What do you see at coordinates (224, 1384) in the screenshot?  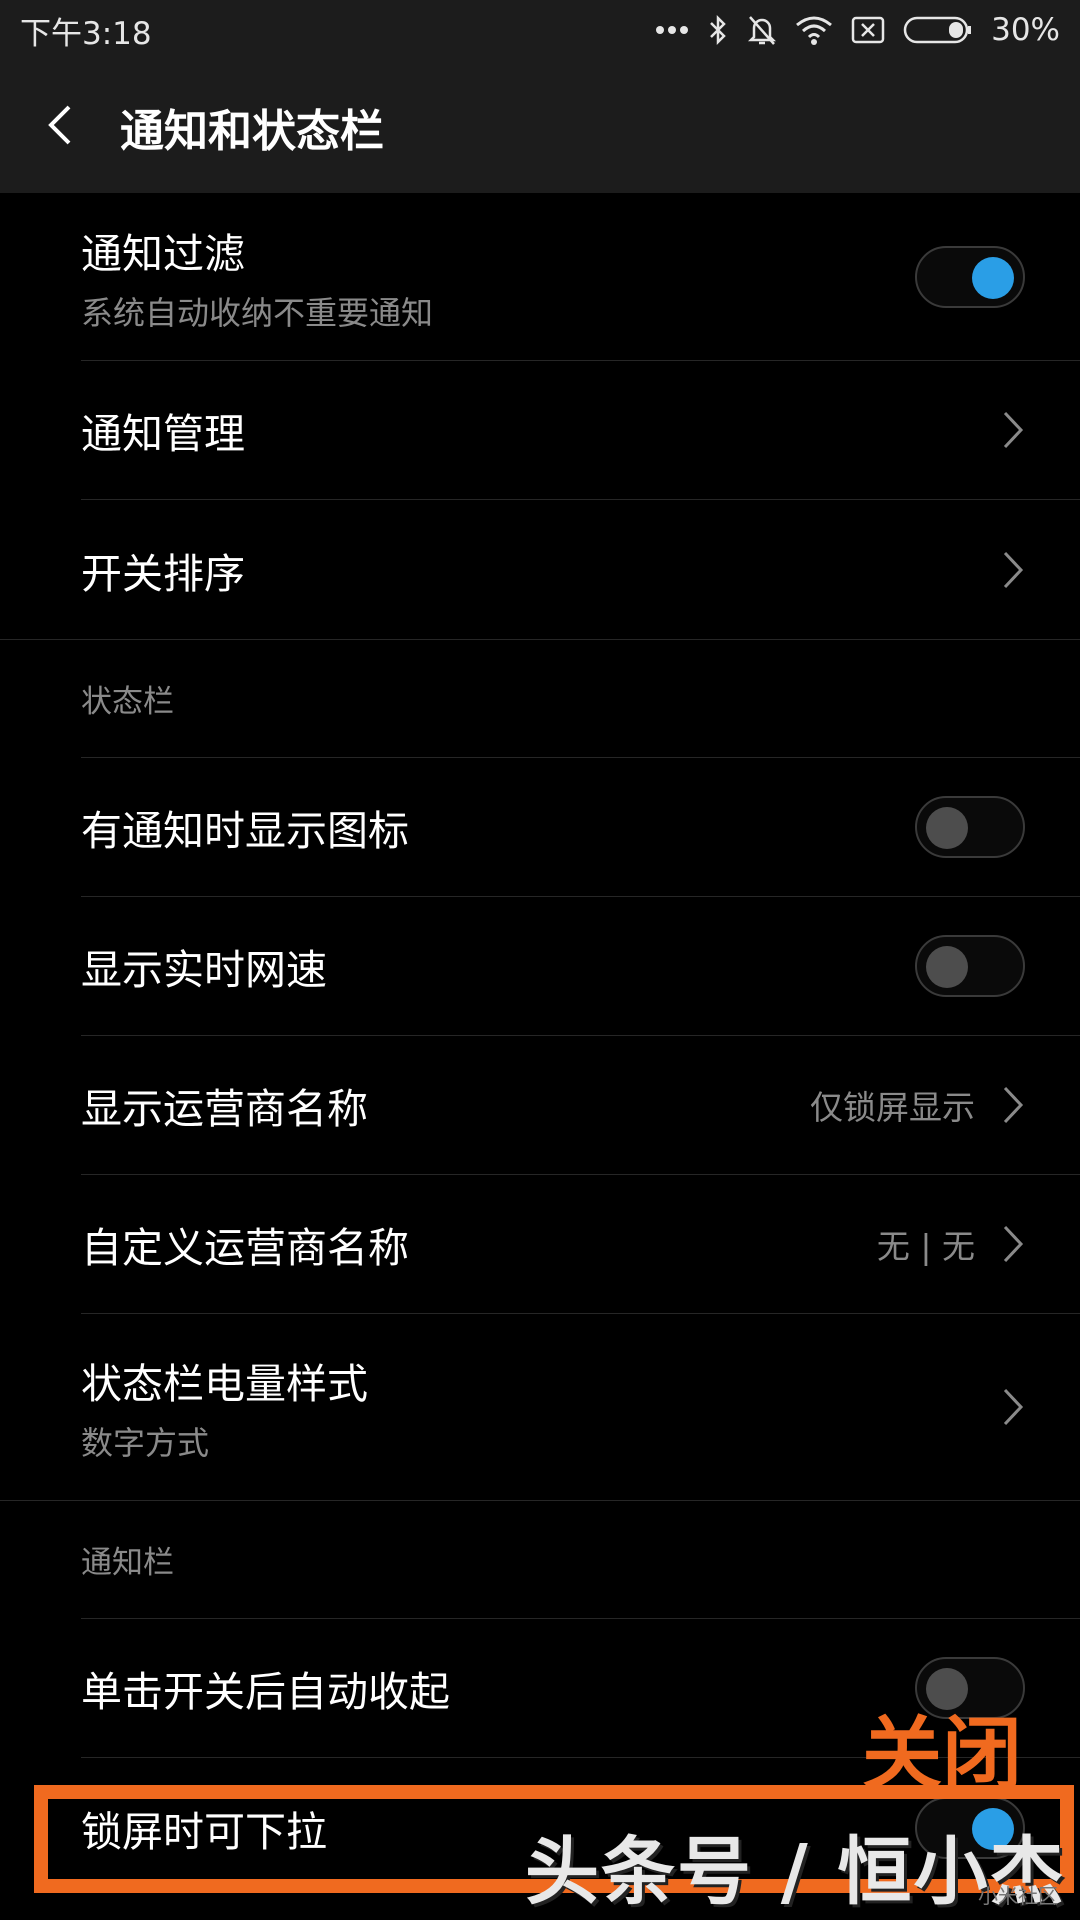 I see `row-title: 状态栏电量样式` at bounding box center [224, 1384].